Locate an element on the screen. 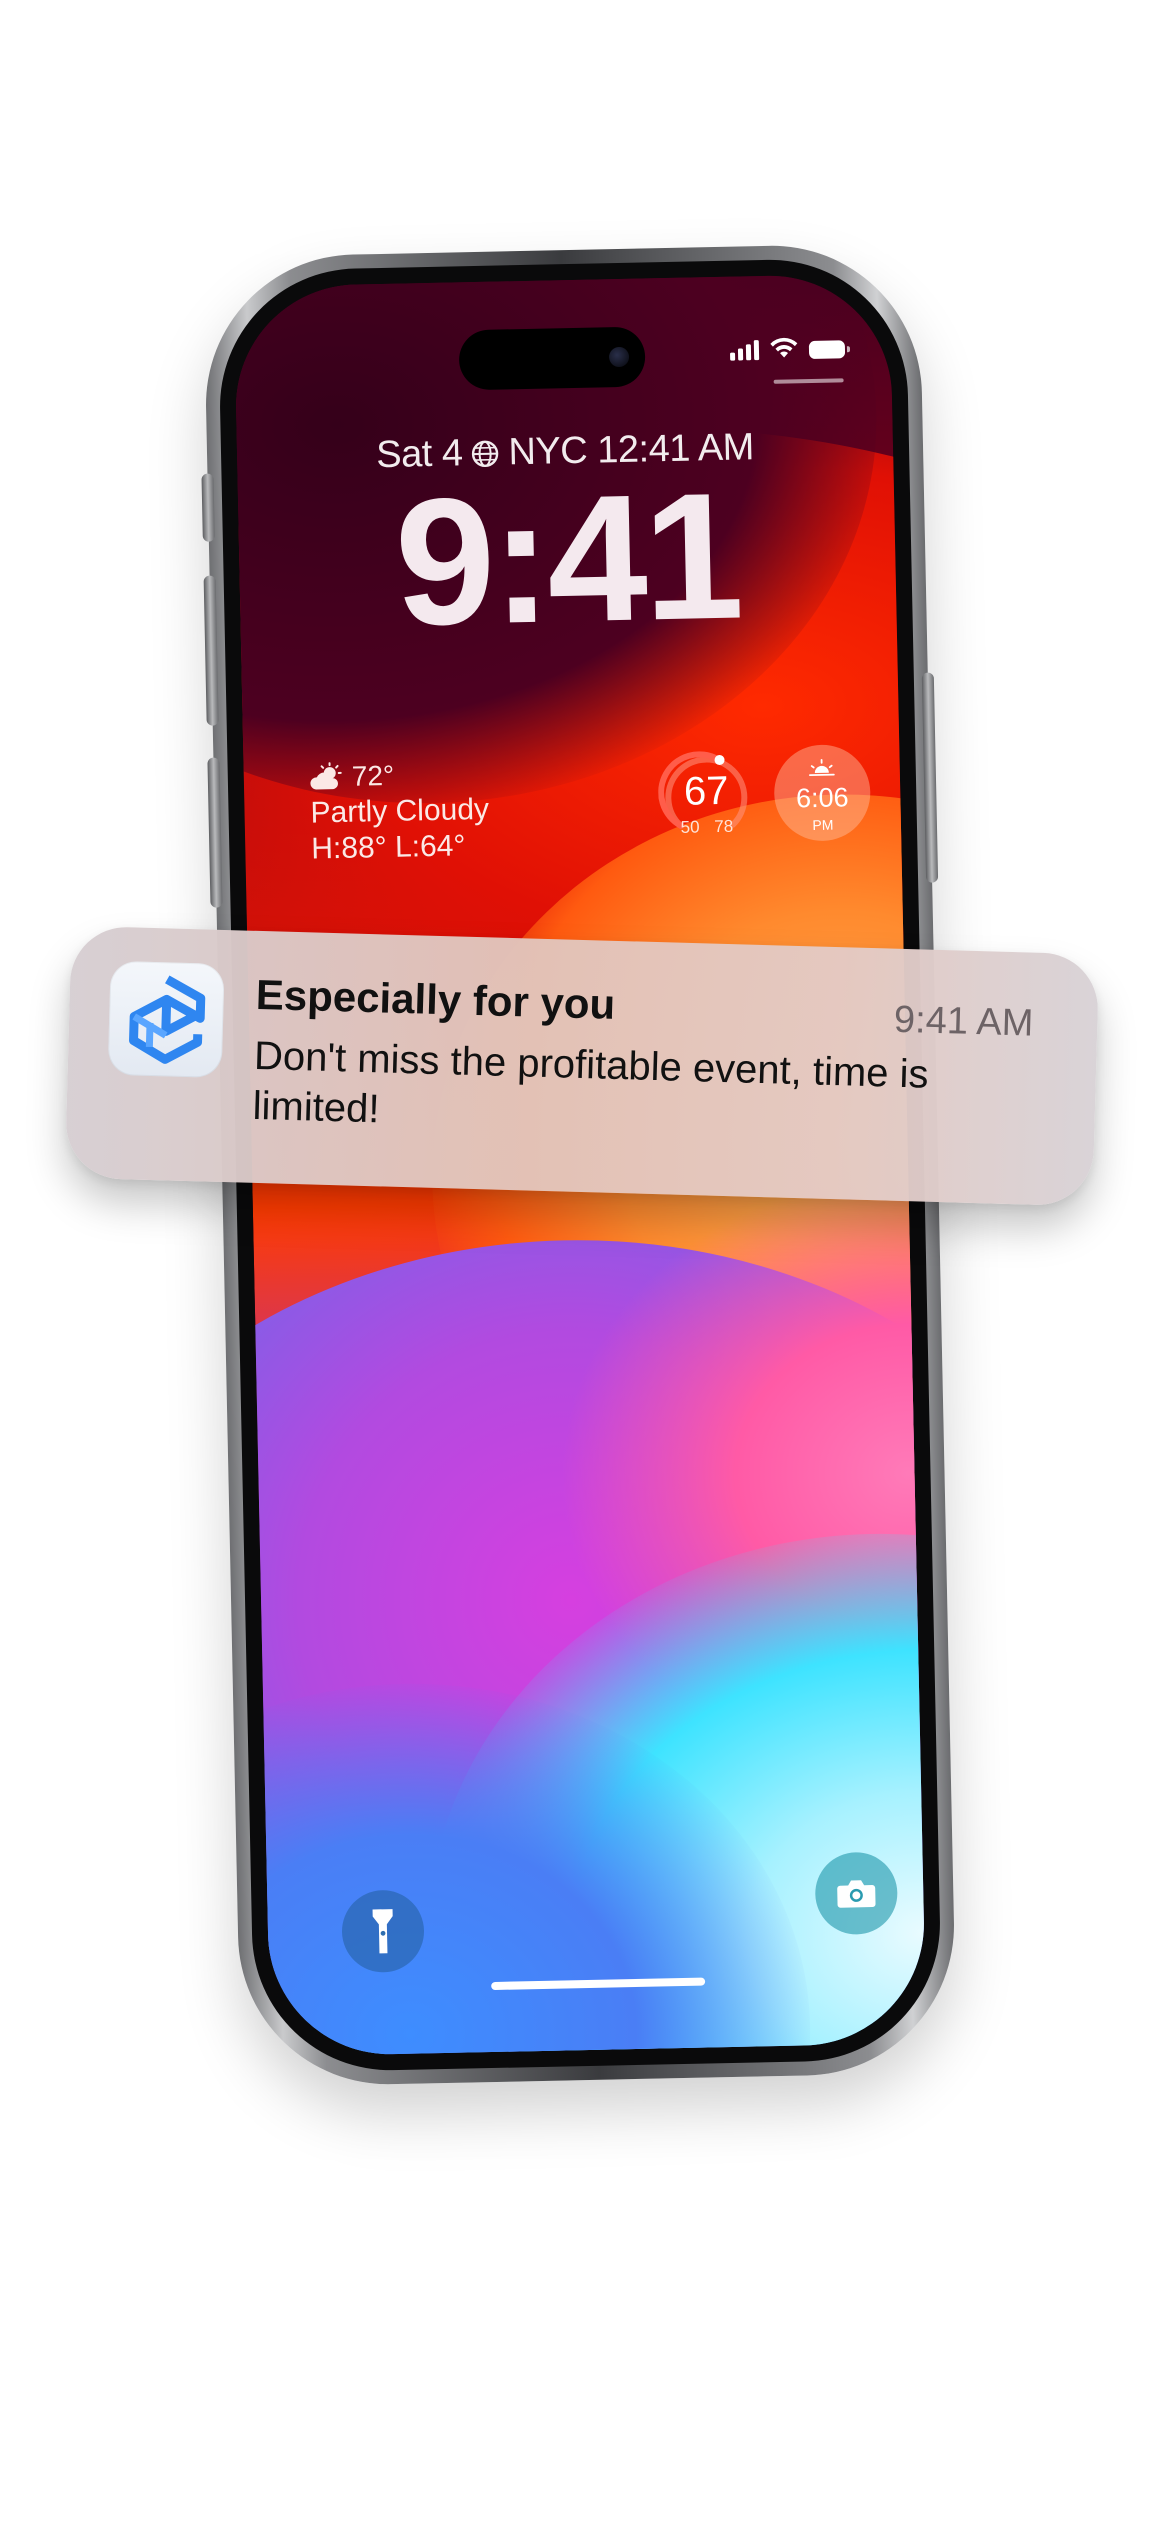 The height and width of the screenshot is (2532, 1170). flashlight-icon is located at coordinates (382, 1931).